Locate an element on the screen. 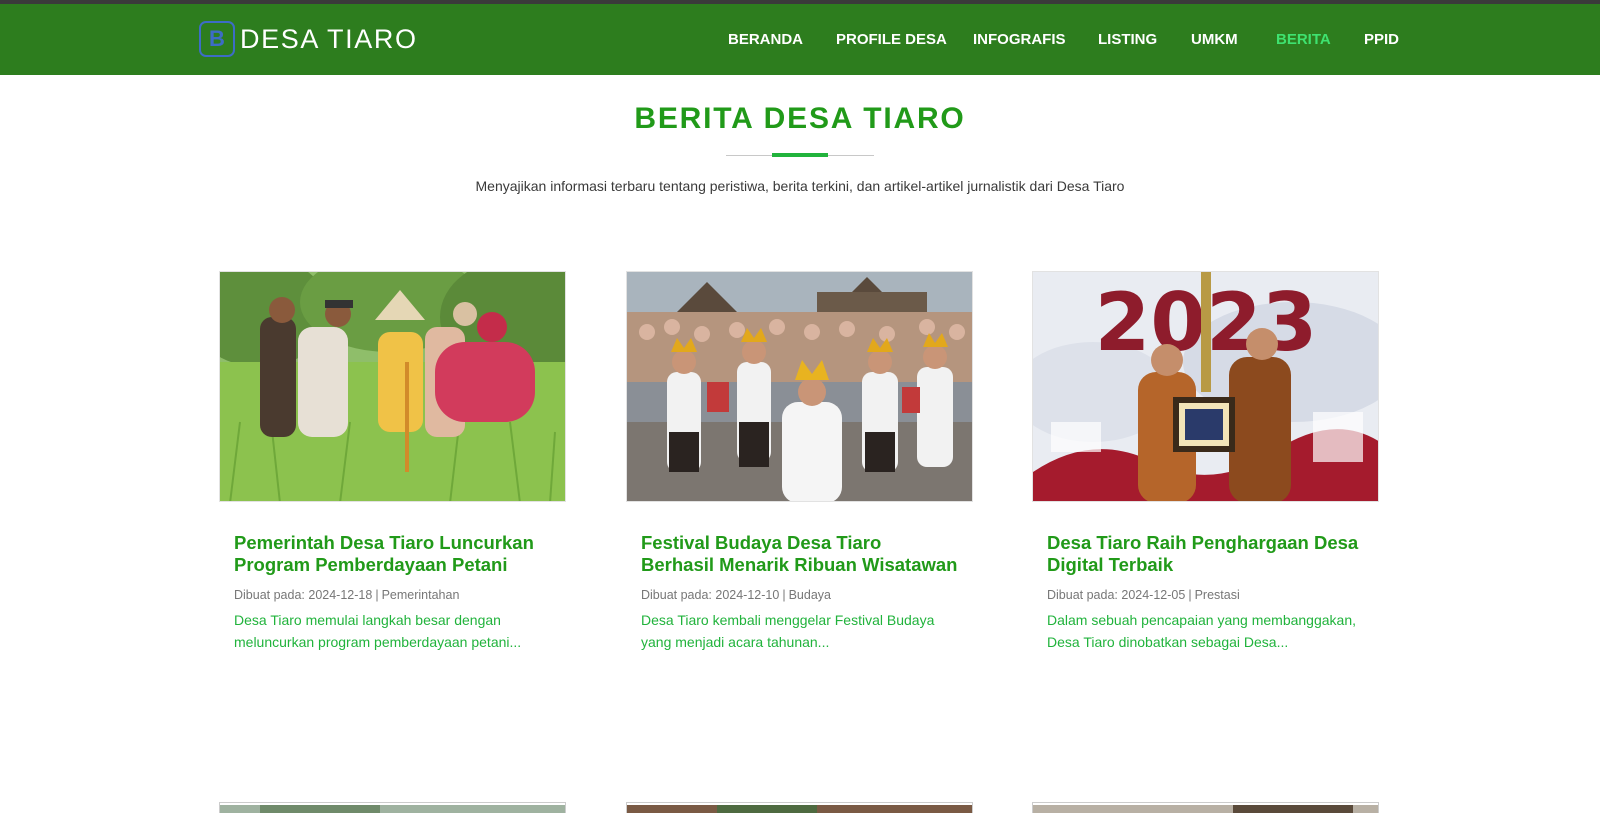  nav-item-ppid: PPID is located at coordinates (1381, 39).